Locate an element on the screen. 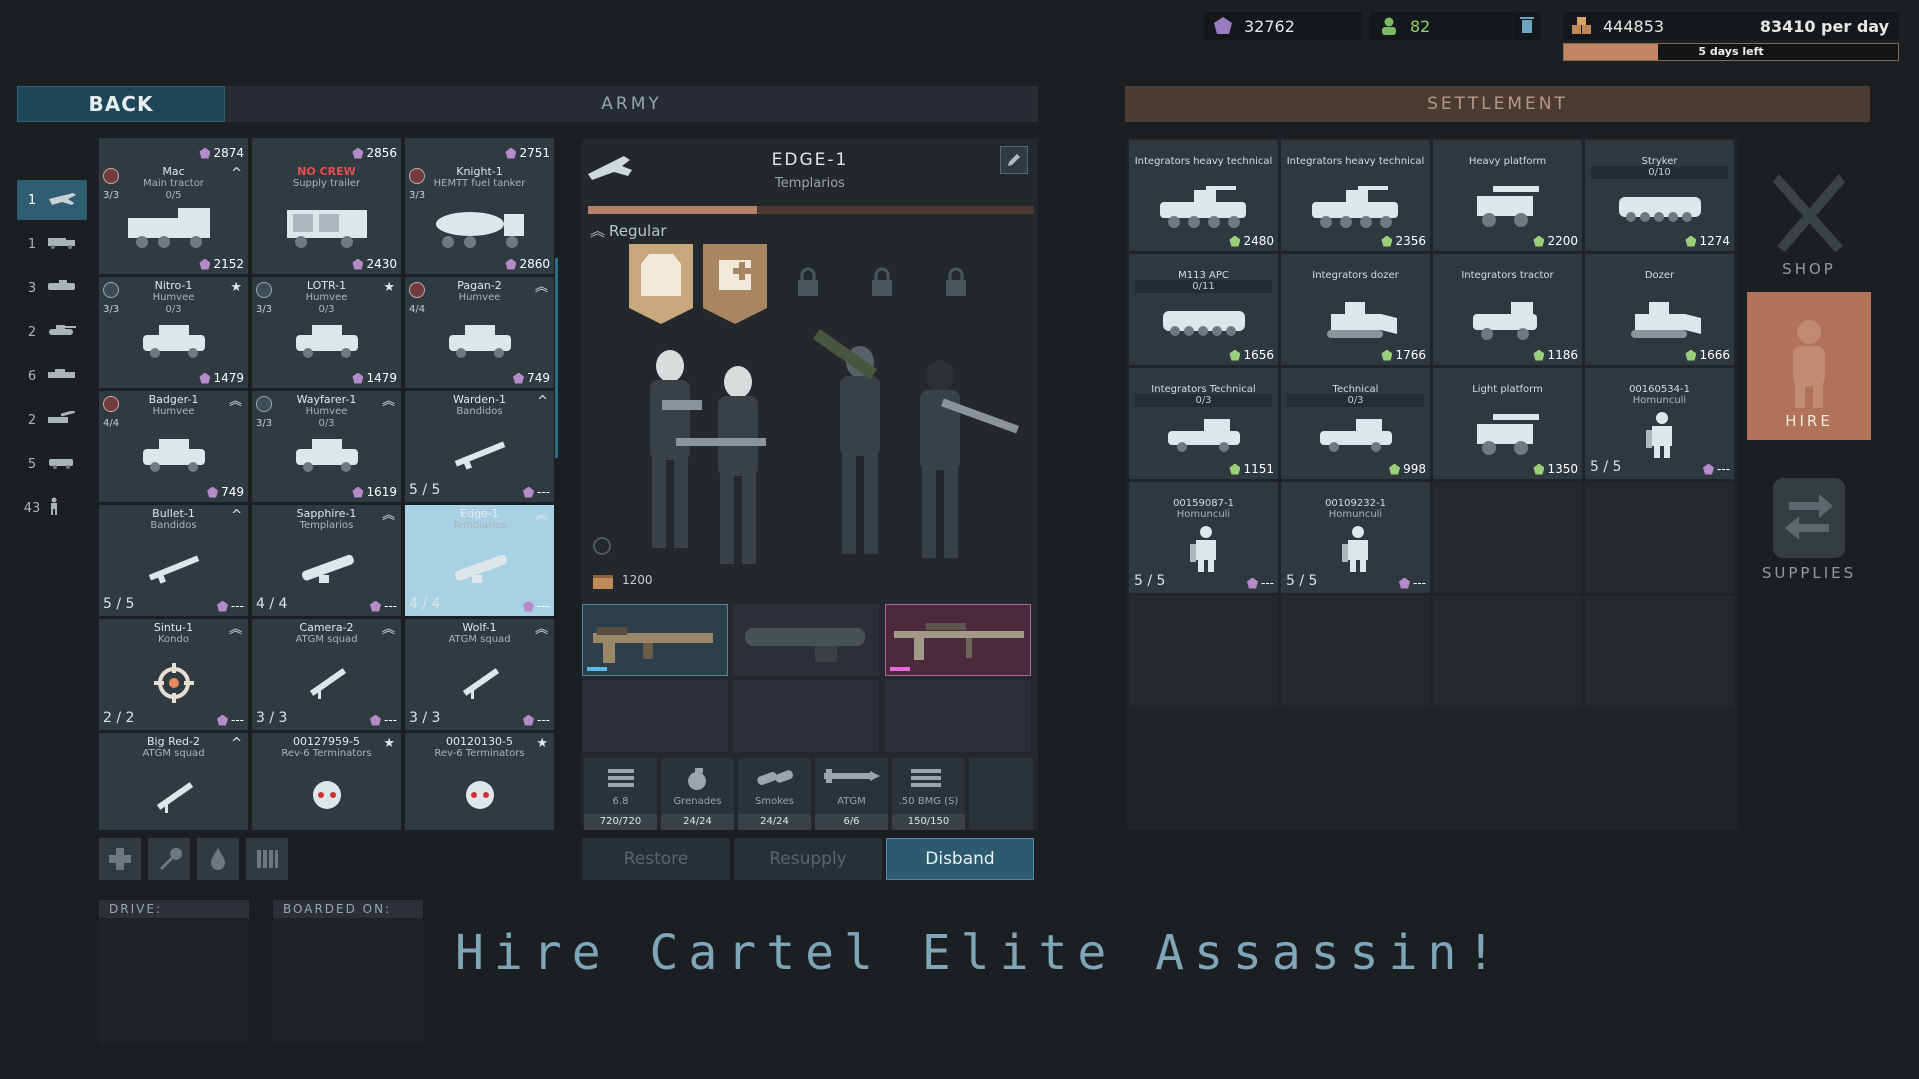 The image size is (1919, 1079). rearm-button is located at coordinates (267, 859).